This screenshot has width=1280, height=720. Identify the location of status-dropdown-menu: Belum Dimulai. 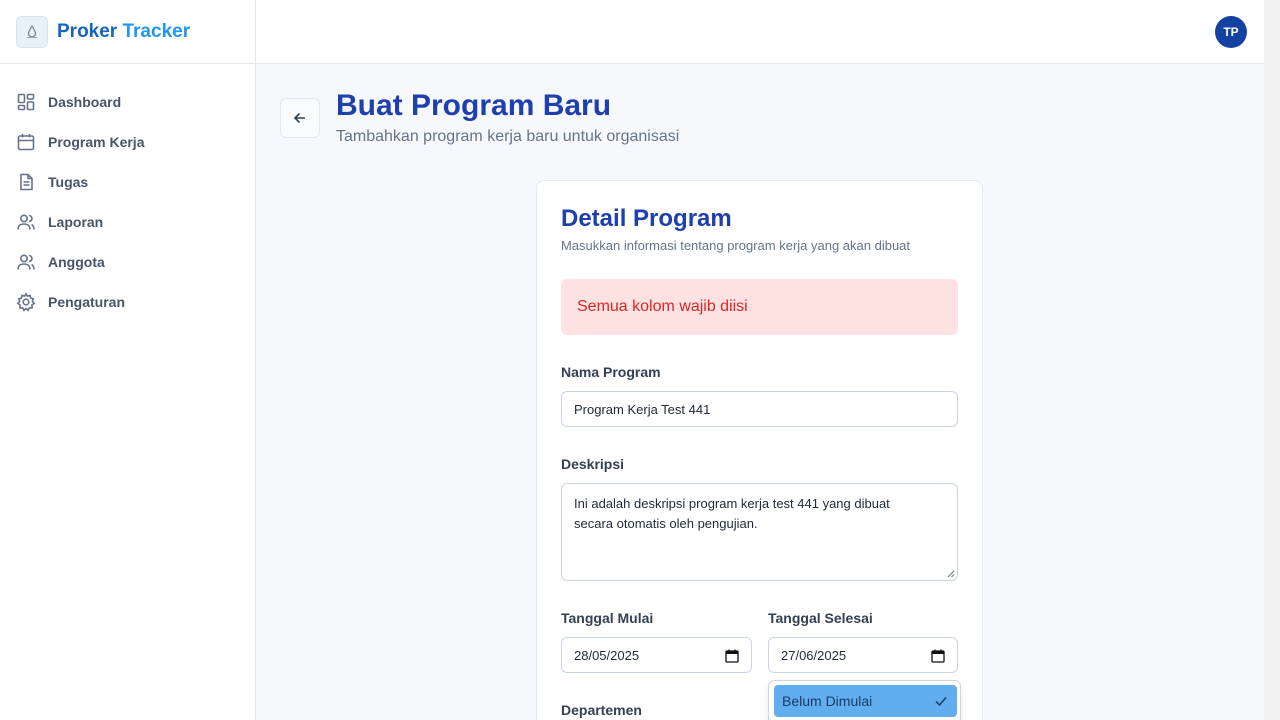
(864, 700).